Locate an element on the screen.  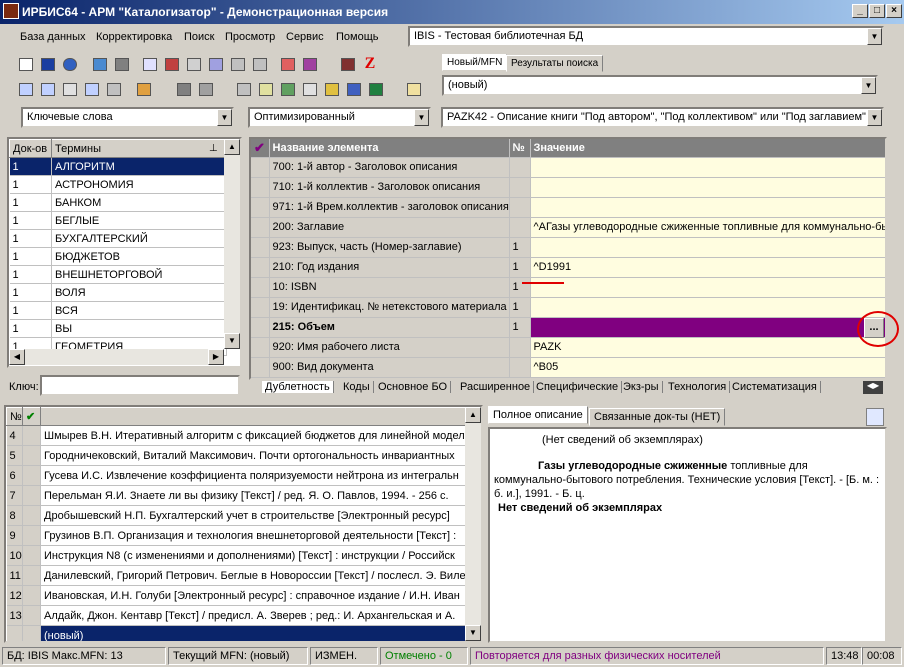
menu-help: Помощь is located at coordinates (357, 37).